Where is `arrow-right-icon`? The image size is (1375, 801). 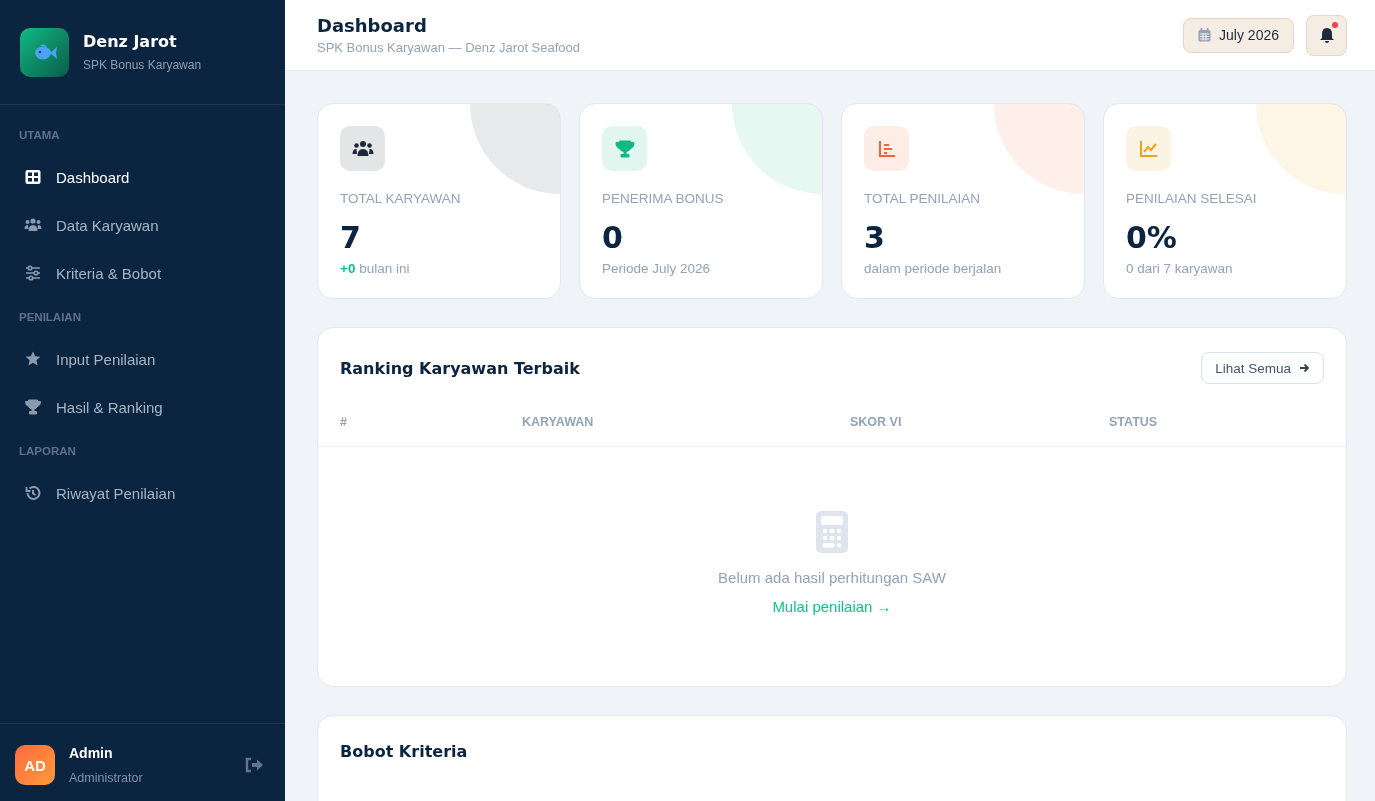
arrow-right-icon is located at coordinates (1304, 368).